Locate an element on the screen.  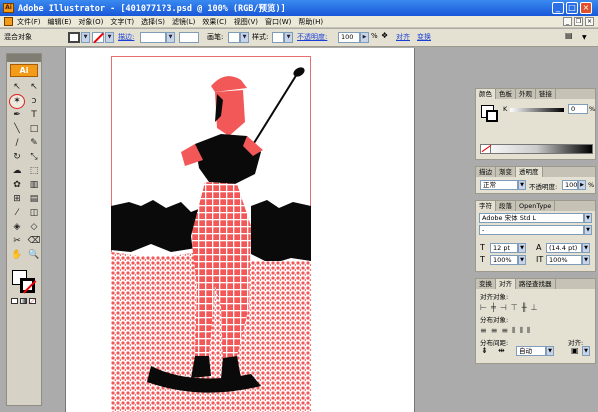
menu-view: 视图(V) is located at coordinates (246, 22).